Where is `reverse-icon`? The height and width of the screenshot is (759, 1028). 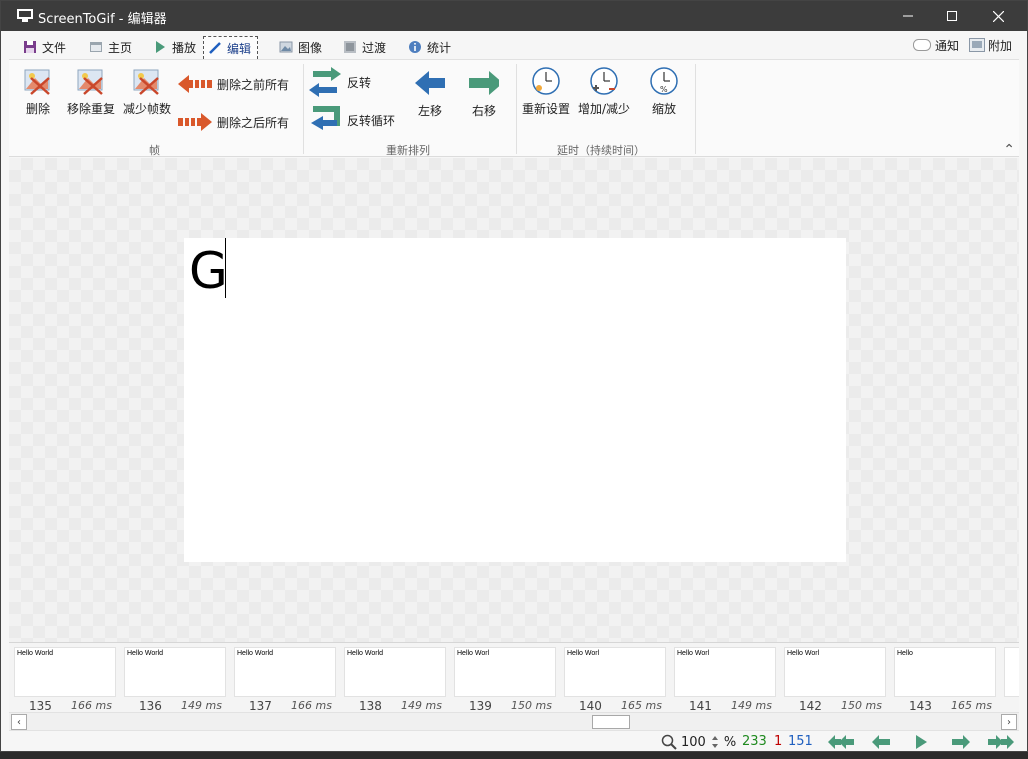 reverse-icon is located at coordinates (325, 82).